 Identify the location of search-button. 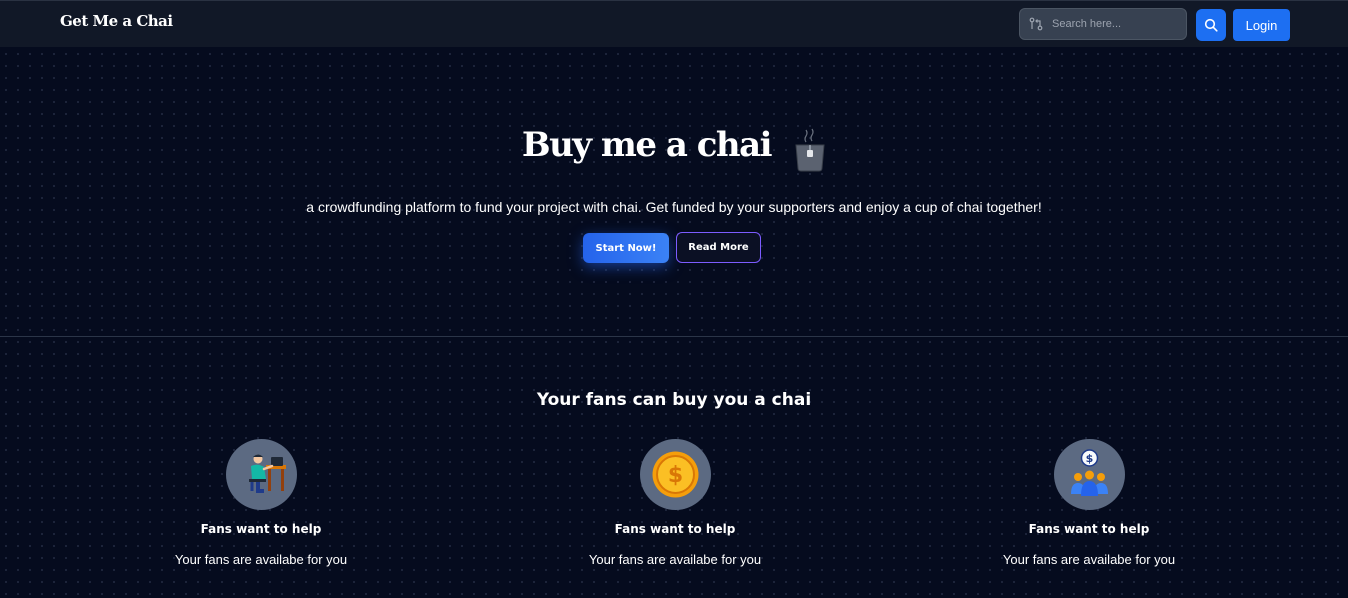
(1211, 25).